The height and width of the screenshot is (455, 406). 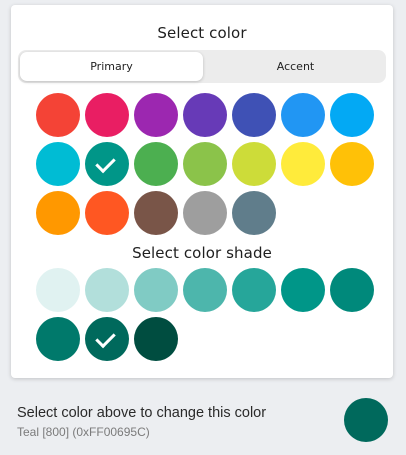 I want to click on tab-accent: Accent, so click(x=295, y=66).